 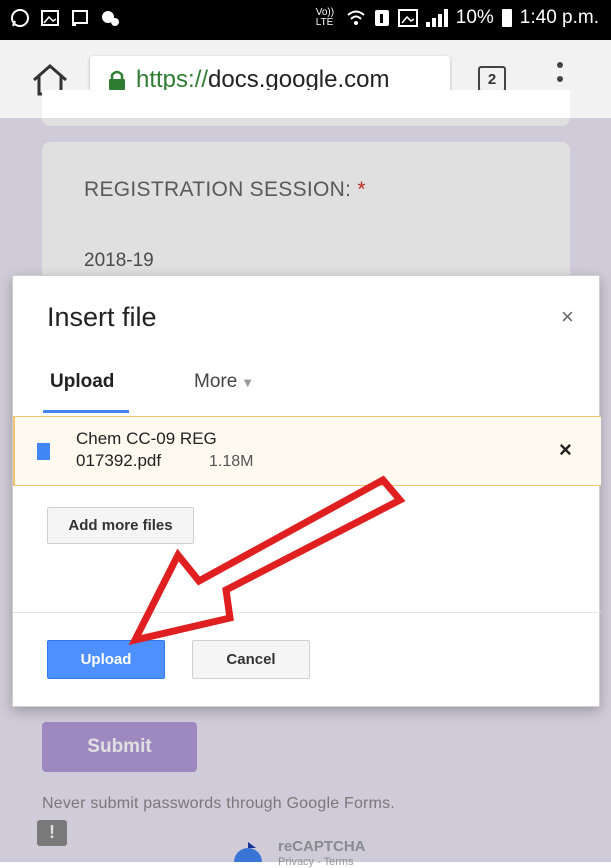 What do you see at coordinates (407, 18) in the screenshot?
I see `photo-icon` at bounding box center [407, 18].